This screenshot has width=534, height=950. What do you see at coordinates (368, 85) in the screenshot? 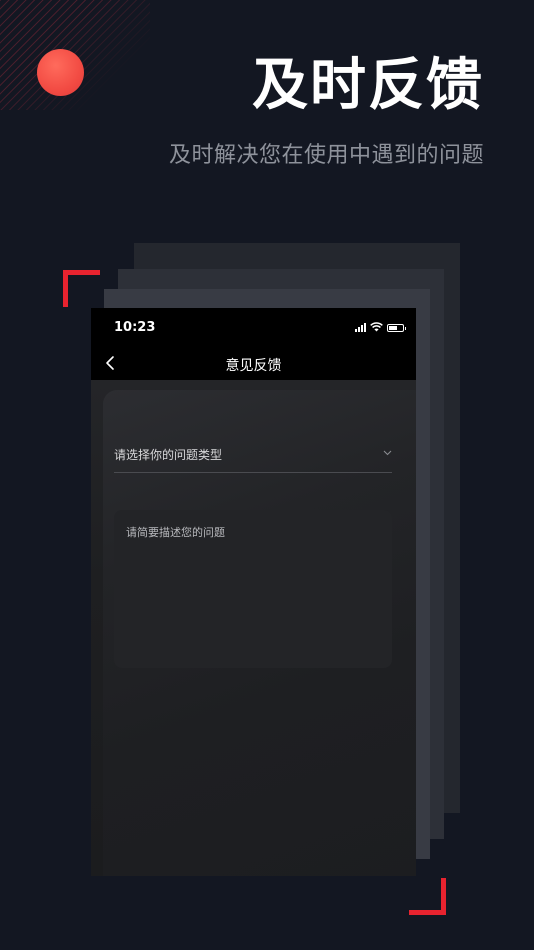
I see `promo-headline: 及时反馈` at bounding box center [368, 85].